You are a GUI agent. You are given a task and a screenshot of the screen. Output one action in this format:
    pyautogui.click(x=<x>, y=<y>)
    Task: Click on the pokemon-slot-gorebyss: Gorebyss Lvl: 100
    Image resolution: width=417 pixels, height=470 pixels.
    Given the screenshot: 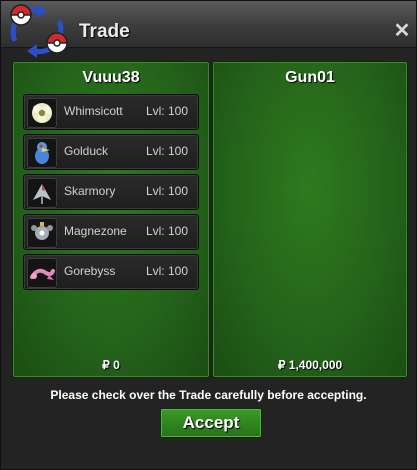 What is the action you would take?
    pyautogui.click(x=111, y=272)
    